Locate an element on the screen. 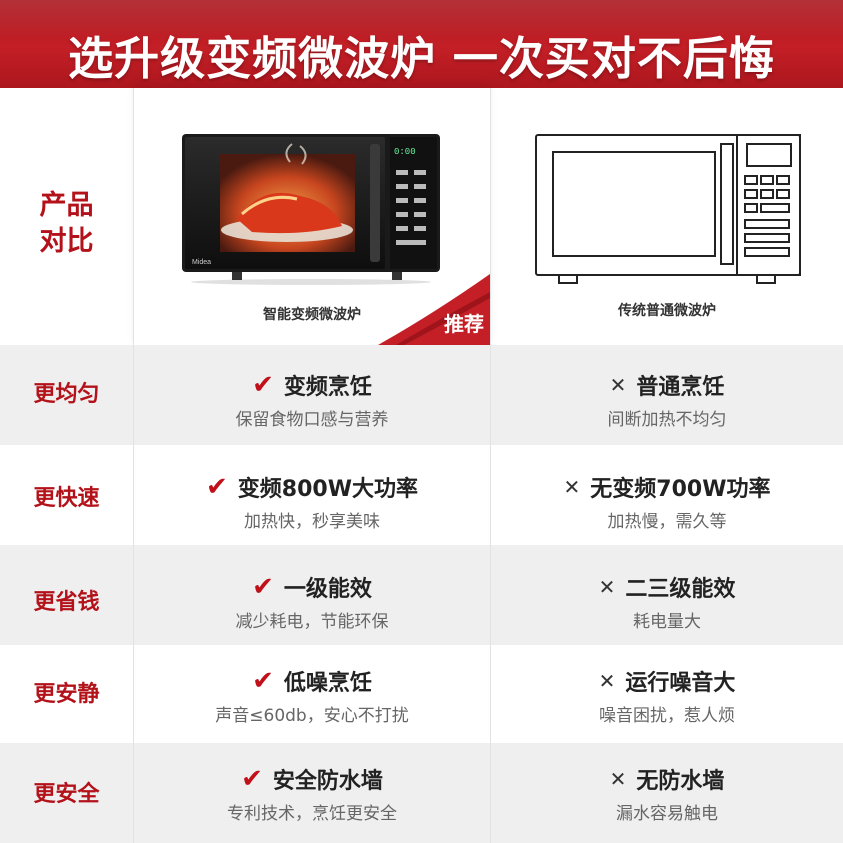  smart-feature: ✔ 变频800W大功率 加热快，秒享美味 is located at coordinates (312, 502).